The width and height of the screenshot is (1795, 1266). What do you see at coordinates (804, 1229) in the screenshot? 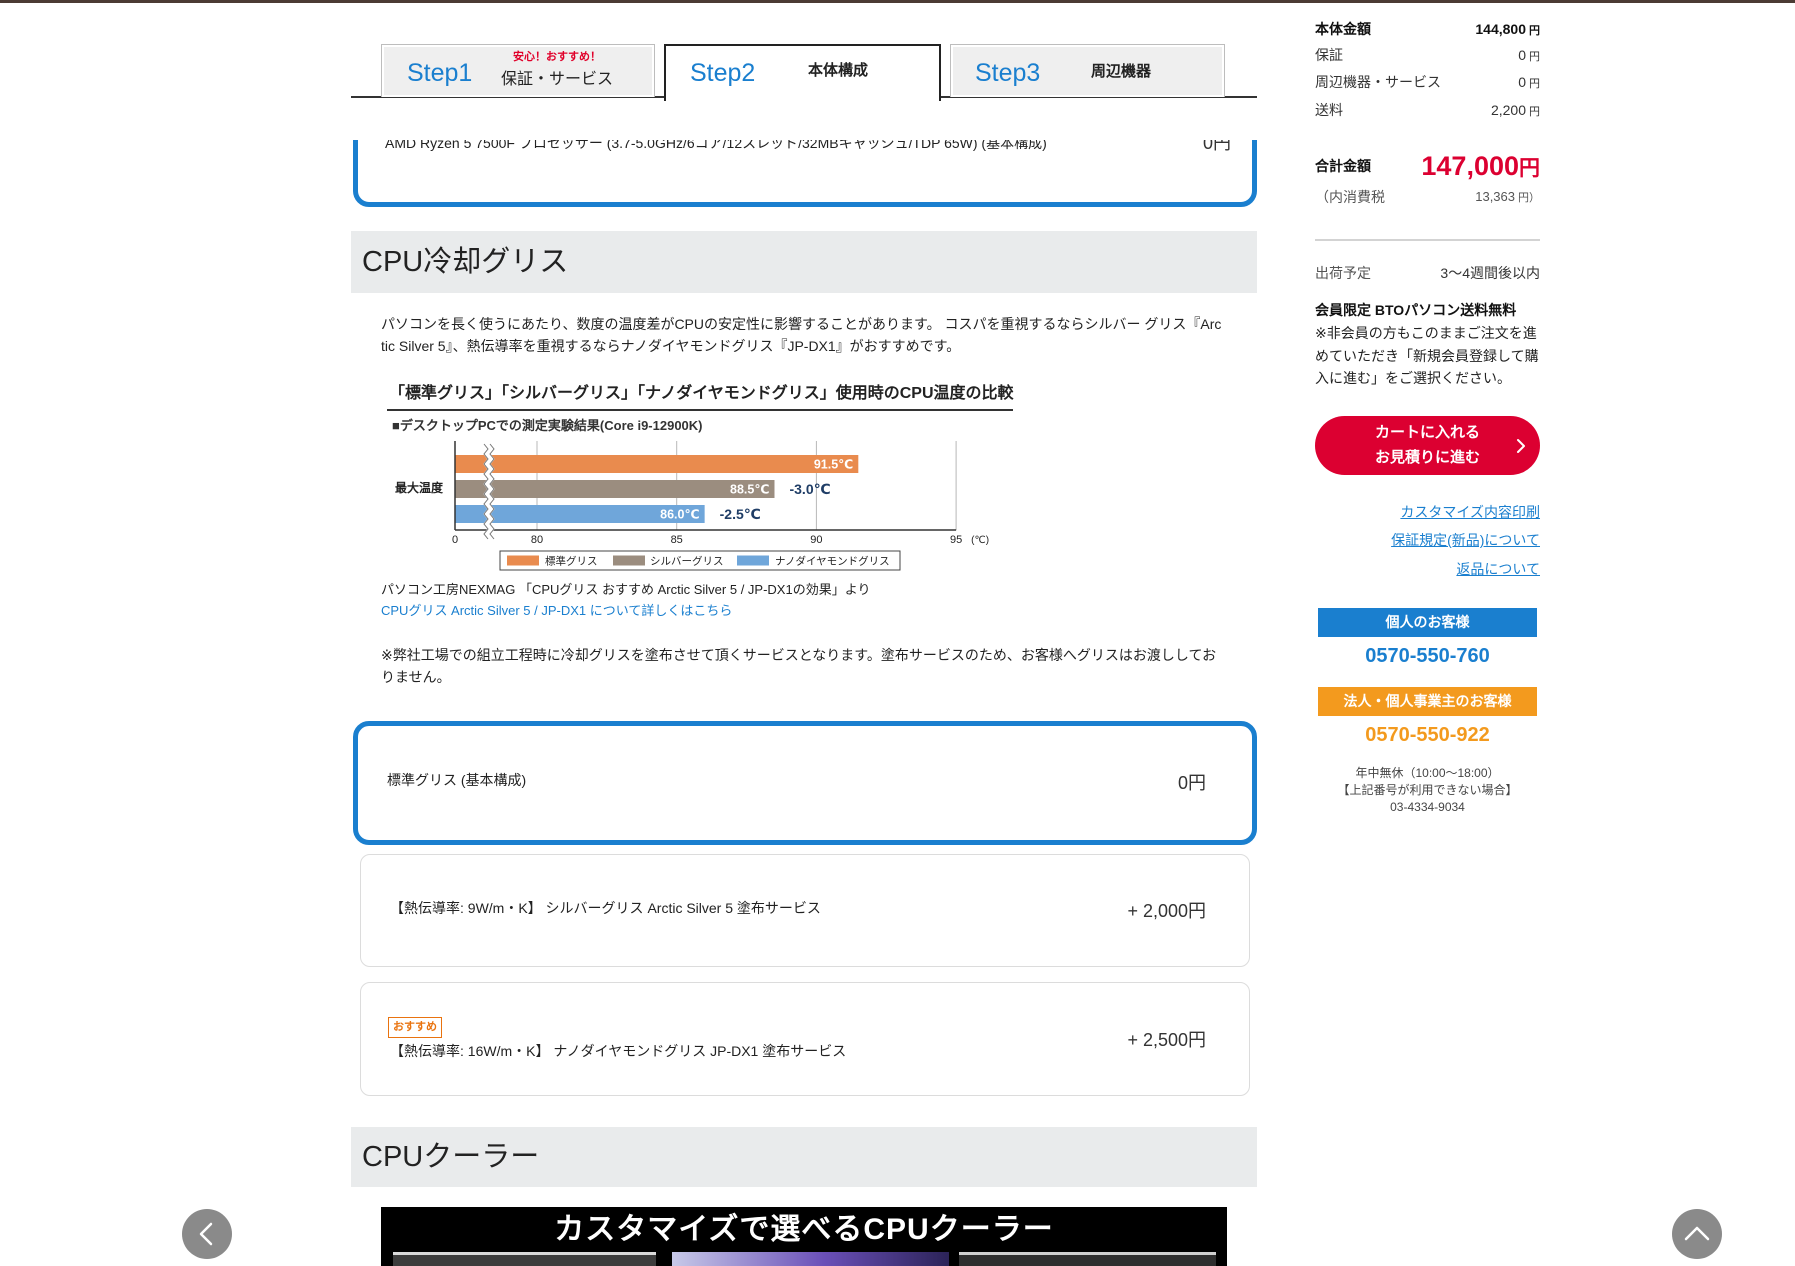
I see `cooler-banner-title: カスタマイズで選べるCPUクーラー` at bounding box center [804, 1229].